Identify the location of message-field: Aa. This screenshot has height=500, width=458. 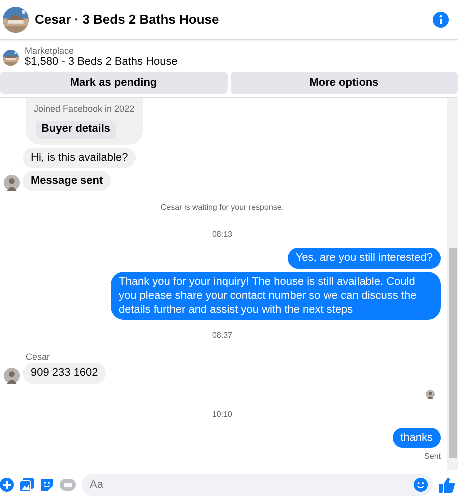
(257, 485).